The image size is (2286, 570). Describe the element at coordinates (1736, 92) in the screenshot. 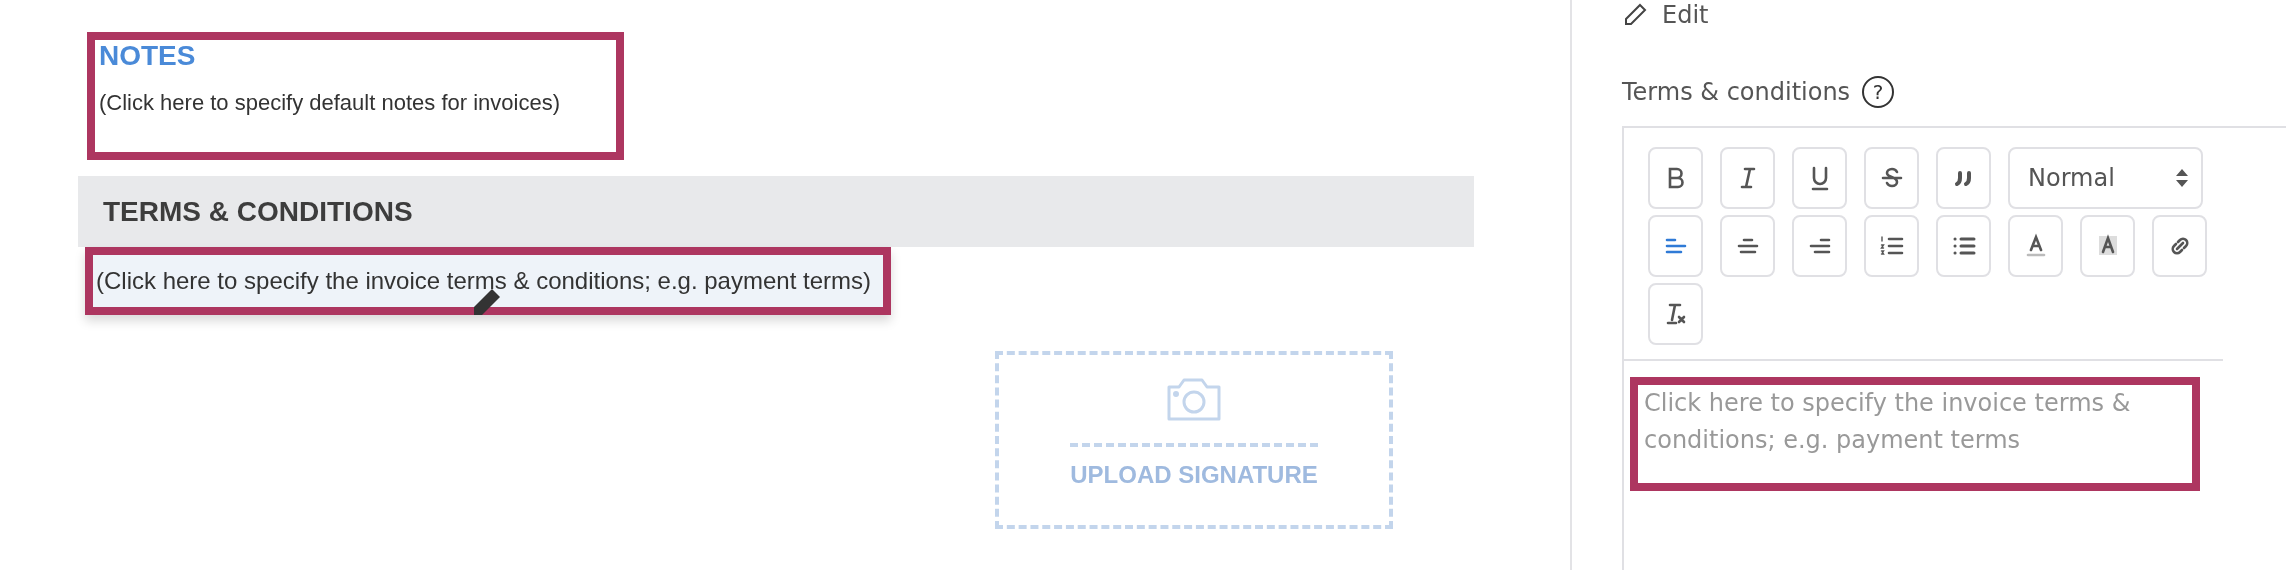

I see `field-label: Terms & conditions` at that location.